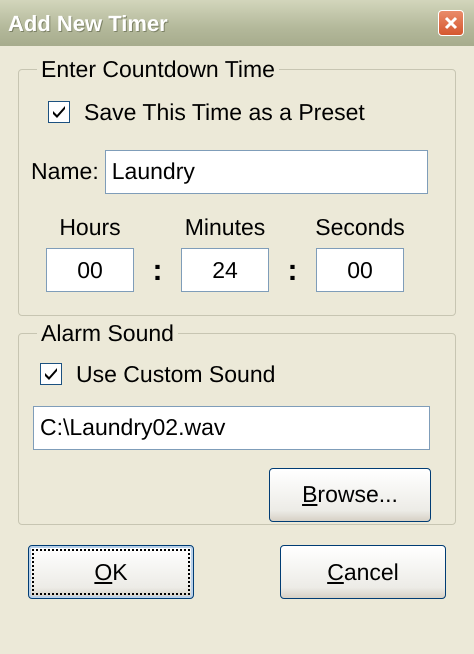  I want to click on file-path-field: C:\Laundry02.wav, so click(231, 428).